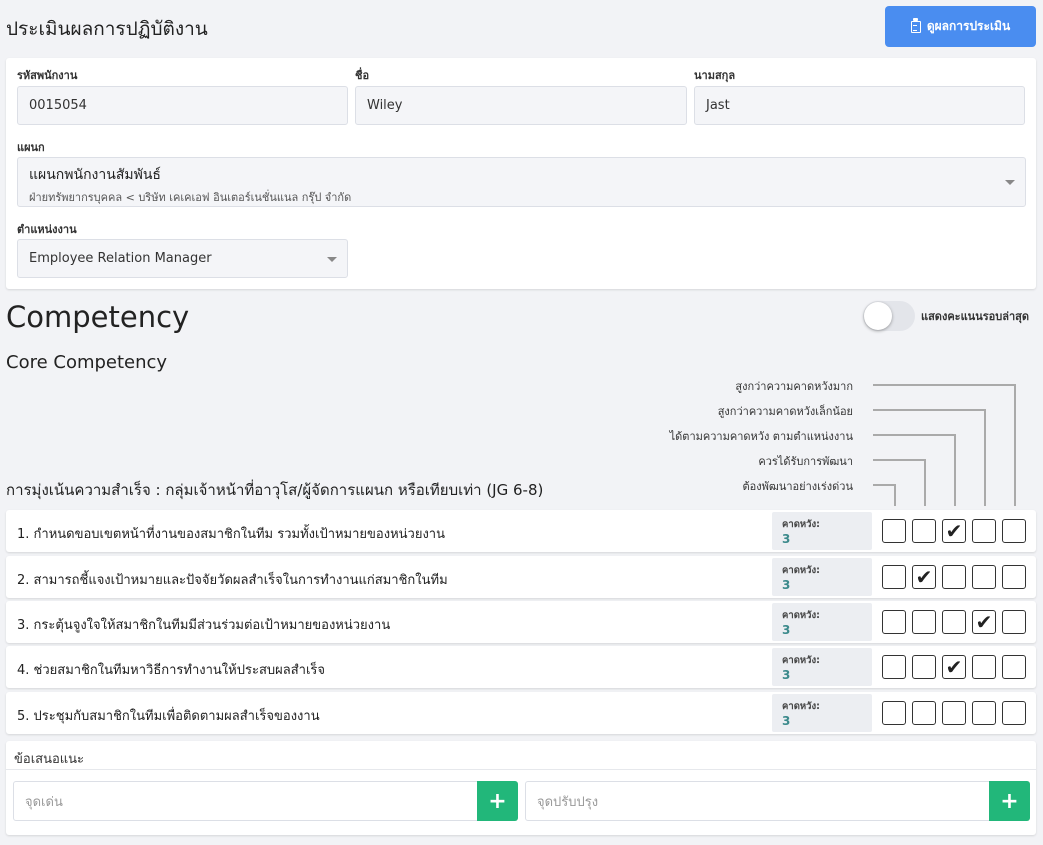 Image resolution: width=1043 pixels, height=845 pixels. Describe the element at coordinates (120, 258) in the screenshot. I see `position-value: Employee Relation Manager` at that location.